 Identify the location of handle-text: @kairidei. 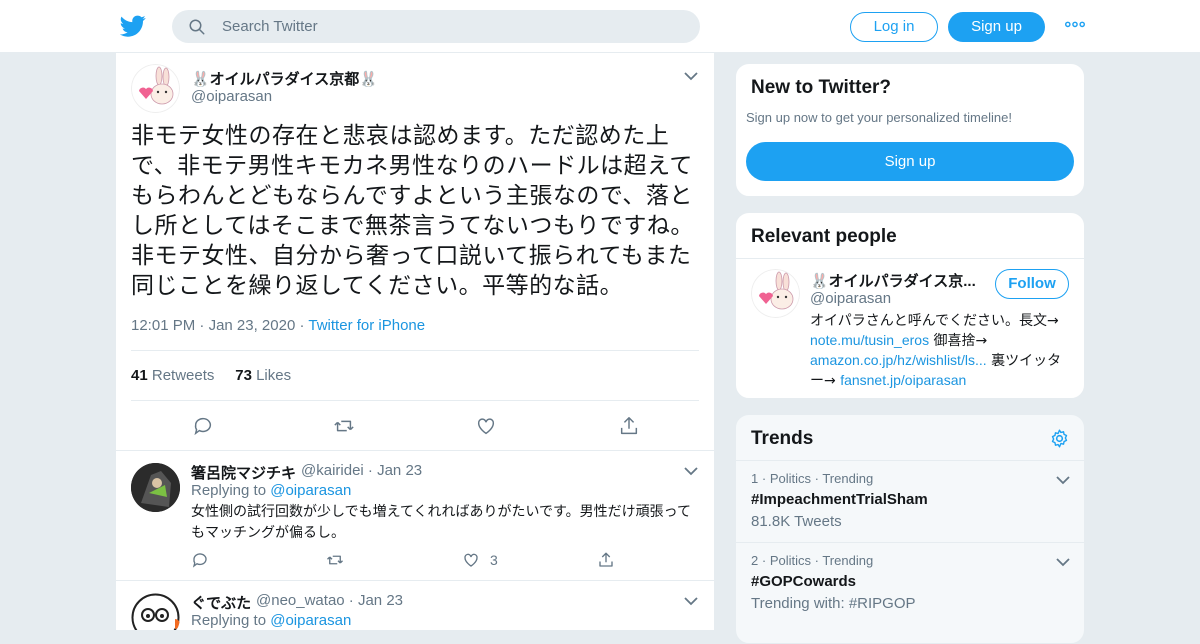
(332, 470).